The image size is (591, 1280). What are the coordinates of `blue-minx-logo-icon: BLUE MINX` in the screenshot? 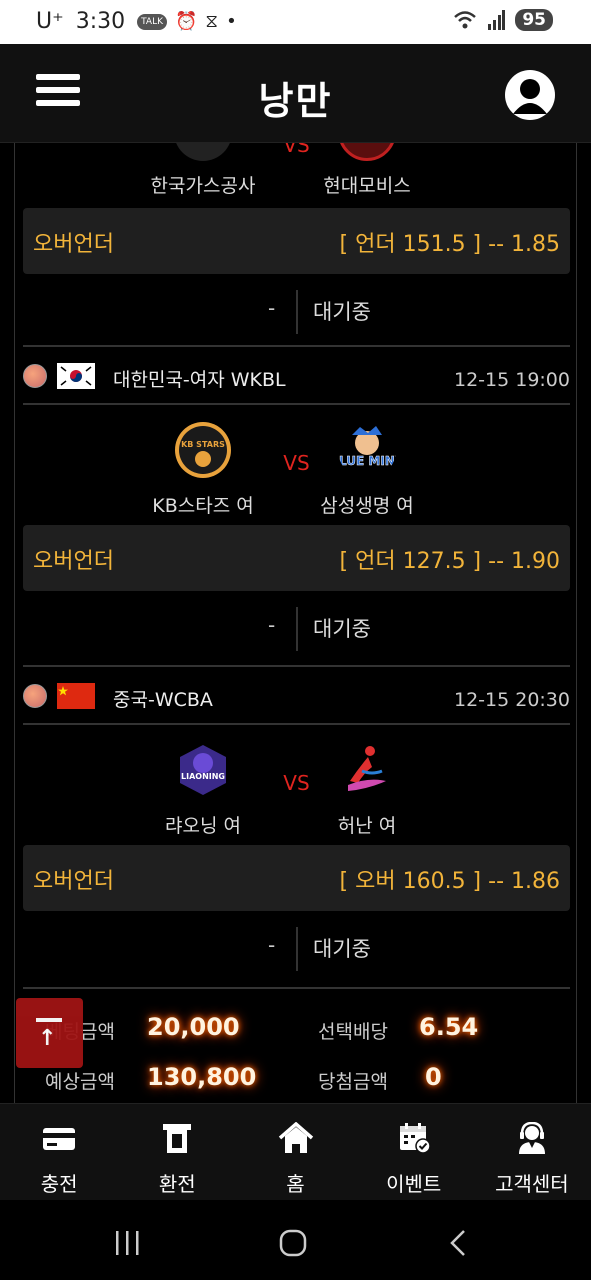 It's located at (367, 447).